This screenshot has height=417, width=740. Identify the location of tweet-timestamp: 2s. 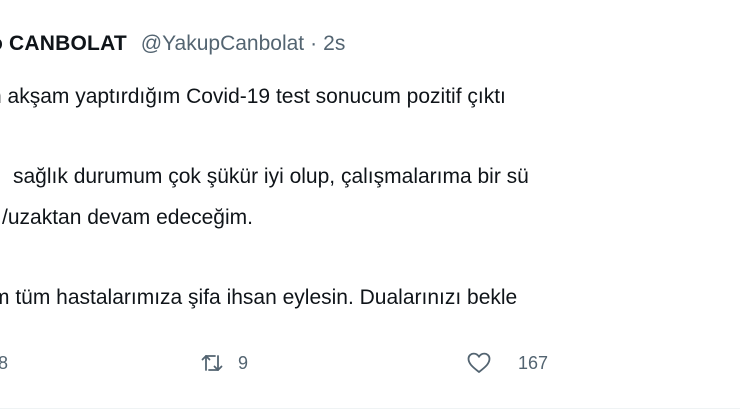
(334, 43).